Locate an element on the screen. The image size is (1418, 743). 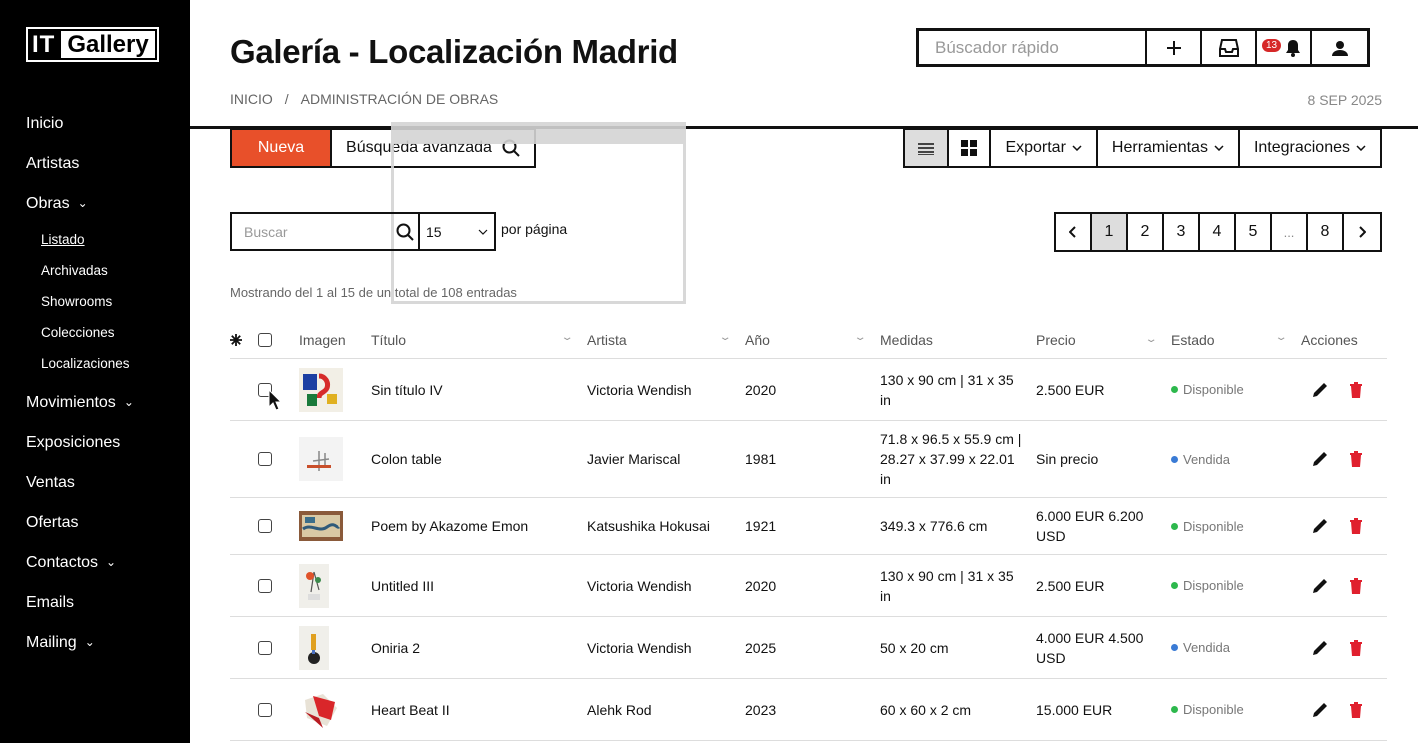
list-view-button is located at coordinates (927, 148).